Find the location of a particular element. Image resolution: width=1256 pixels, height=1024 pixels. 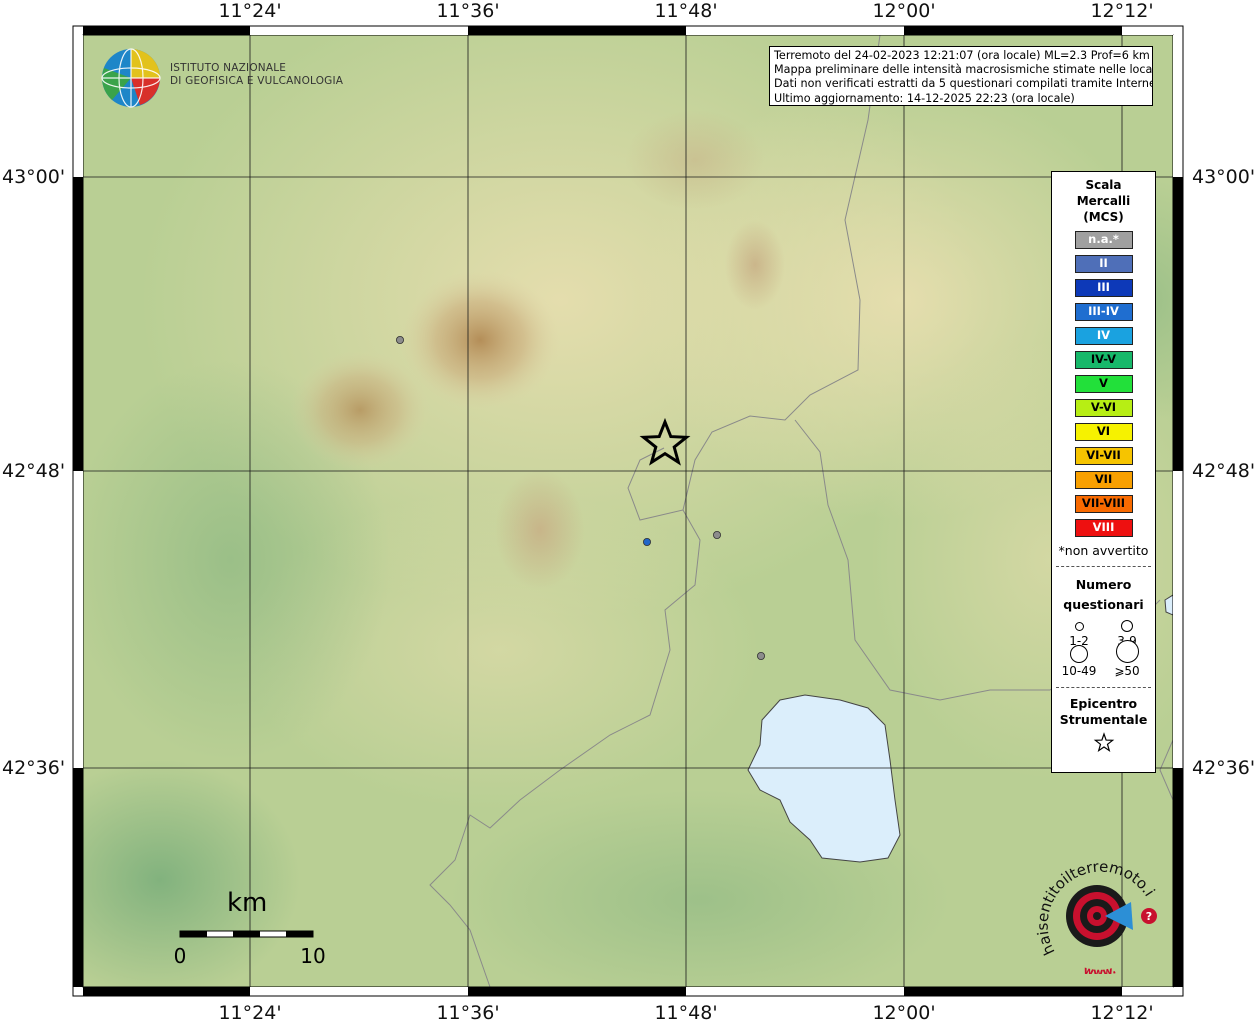

epicenter-legend-symbol is located at coordinates (1103, 745).